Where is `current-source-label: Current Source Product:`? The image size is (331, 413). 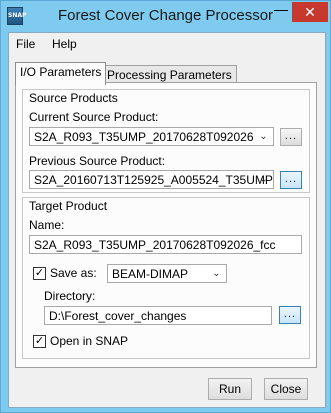
current-source-label: Current Source Product: is located at coordinates (94, 117).